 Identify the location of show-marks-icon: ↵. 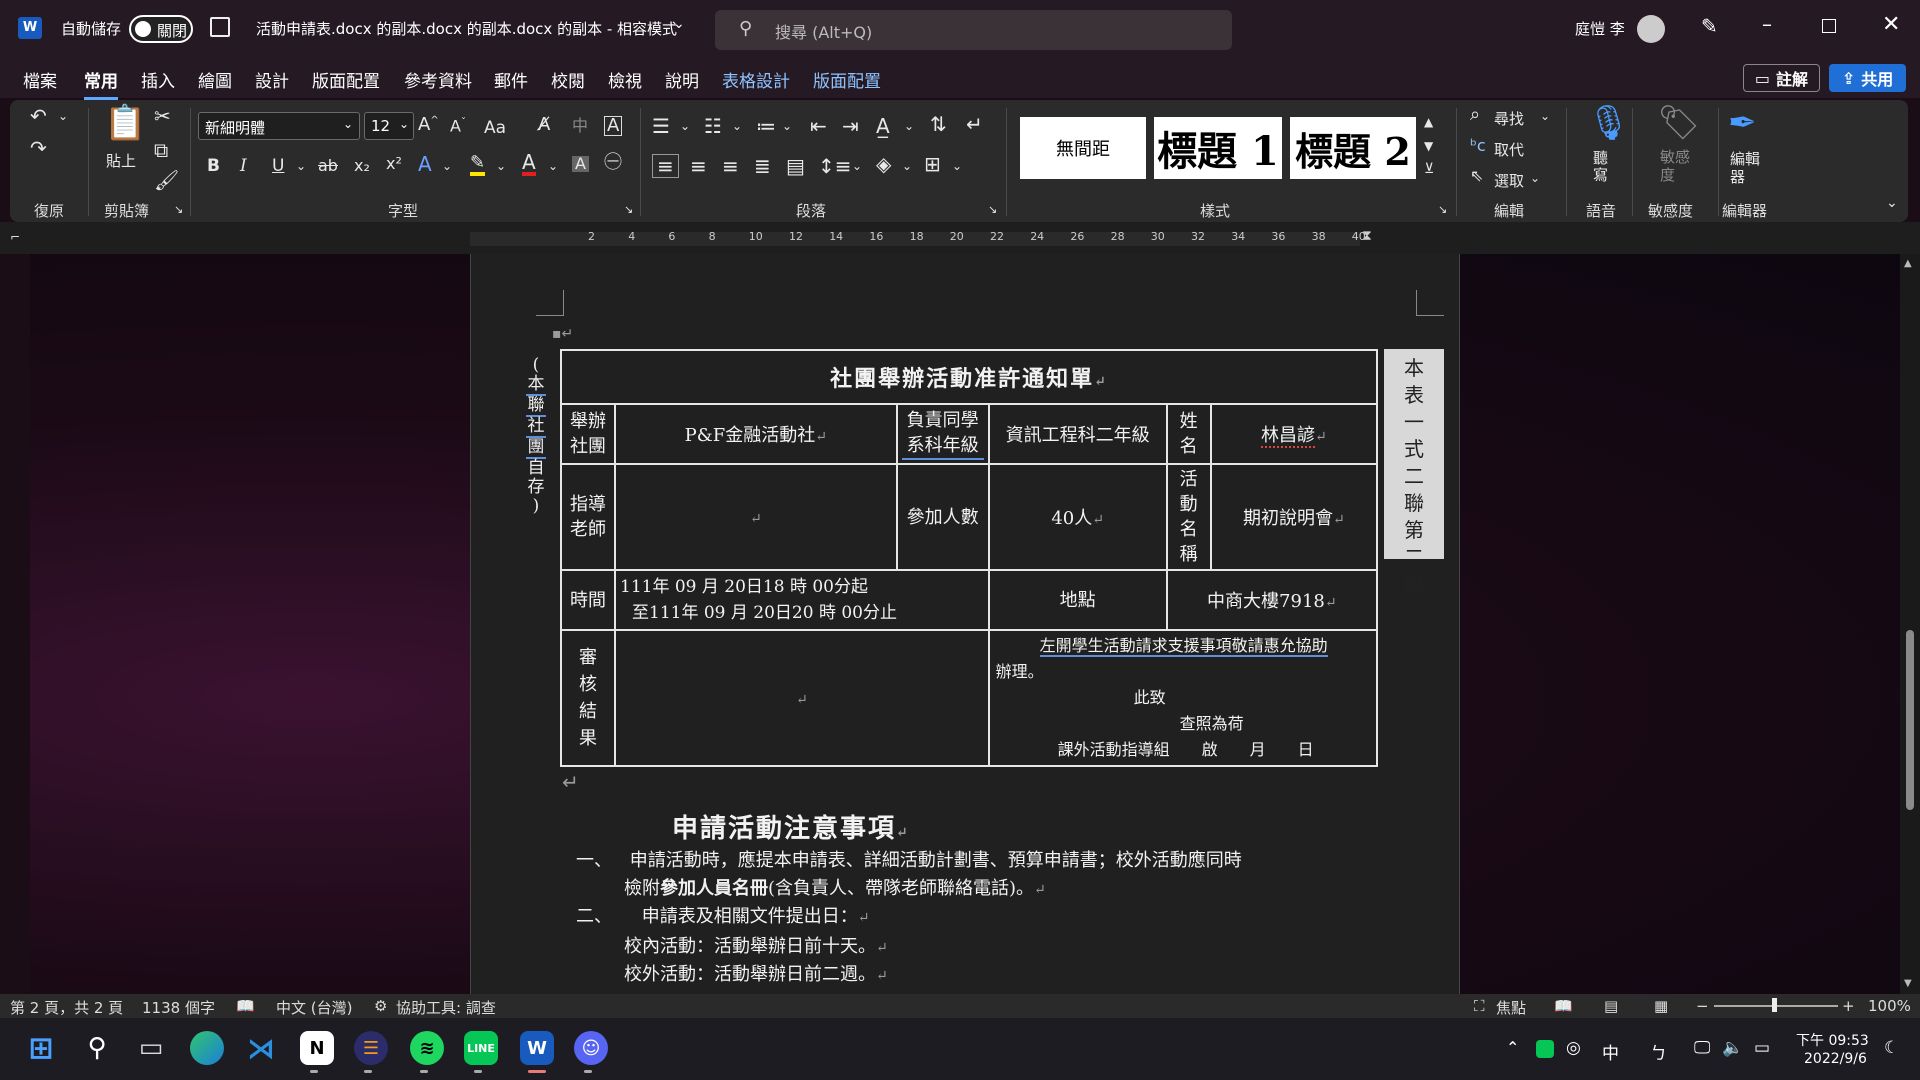
(974, 124).